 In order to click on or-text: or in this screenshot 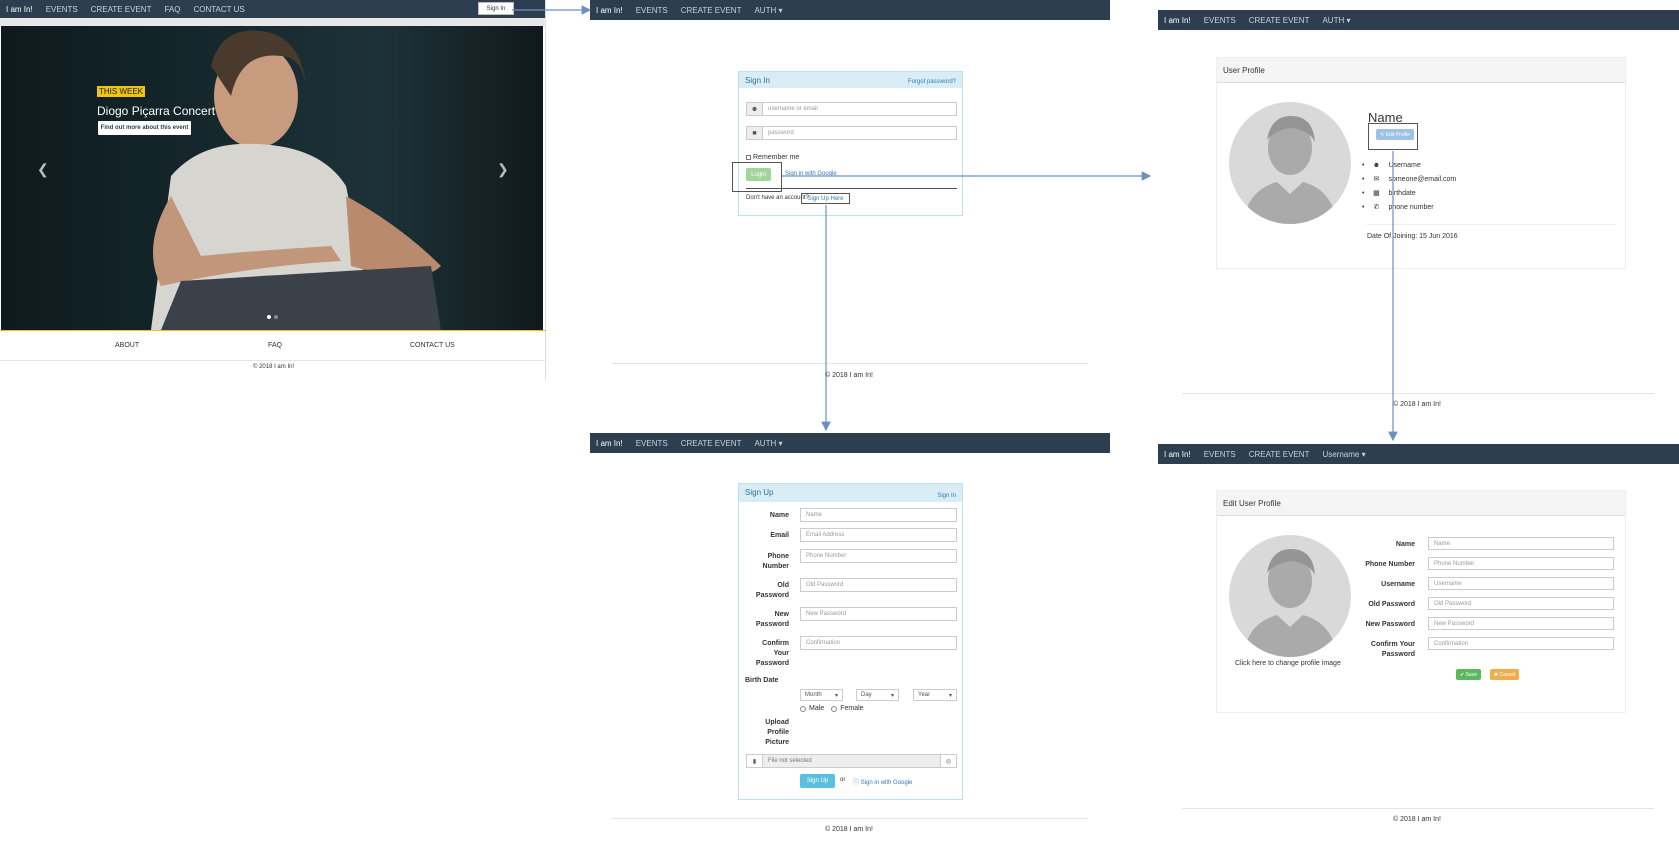, I will do `click(843, 780)`.